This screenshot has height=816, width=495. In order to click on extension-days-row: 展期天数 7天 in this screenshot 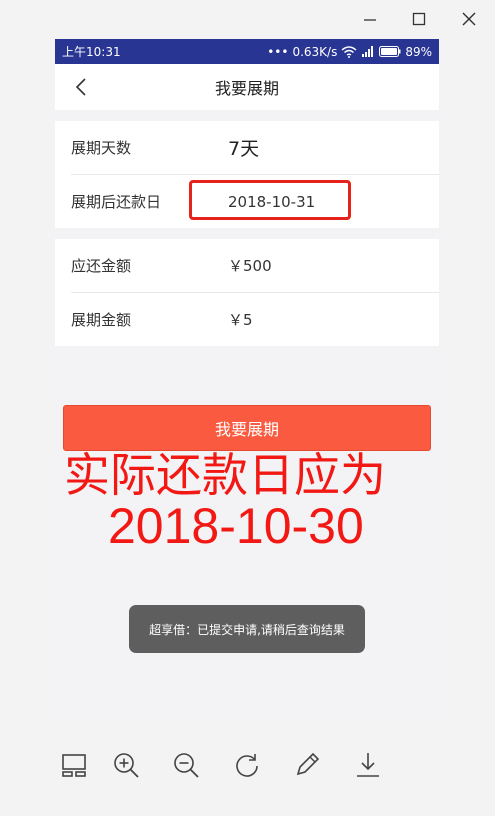, I will do `click(255, 147)`.